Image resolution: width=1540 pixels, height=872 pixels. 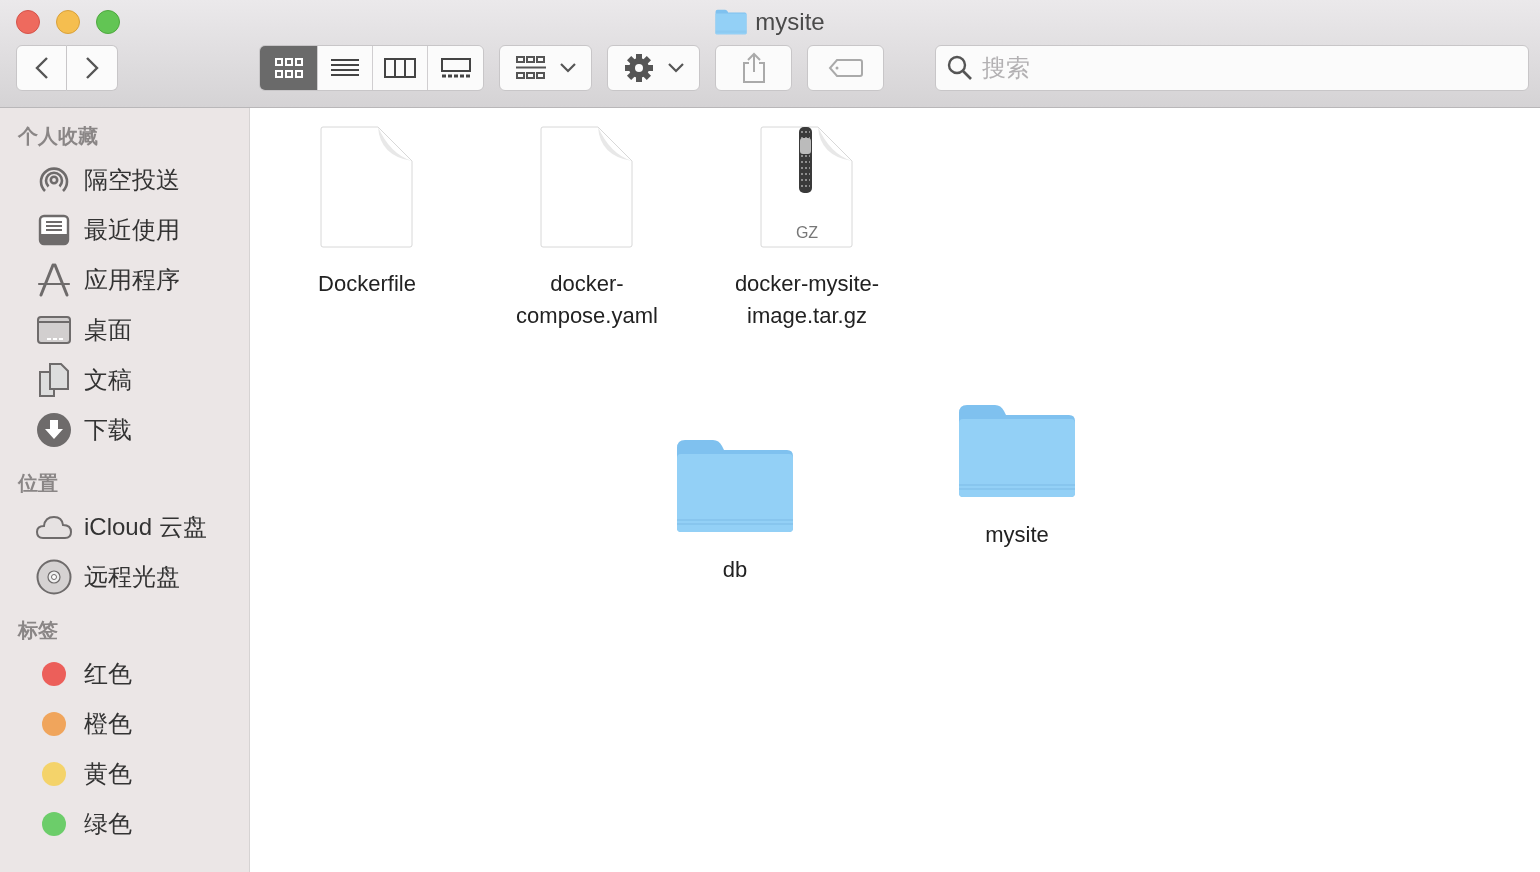 I want to click on icon-grid-icon, so click(x=288, y=68).